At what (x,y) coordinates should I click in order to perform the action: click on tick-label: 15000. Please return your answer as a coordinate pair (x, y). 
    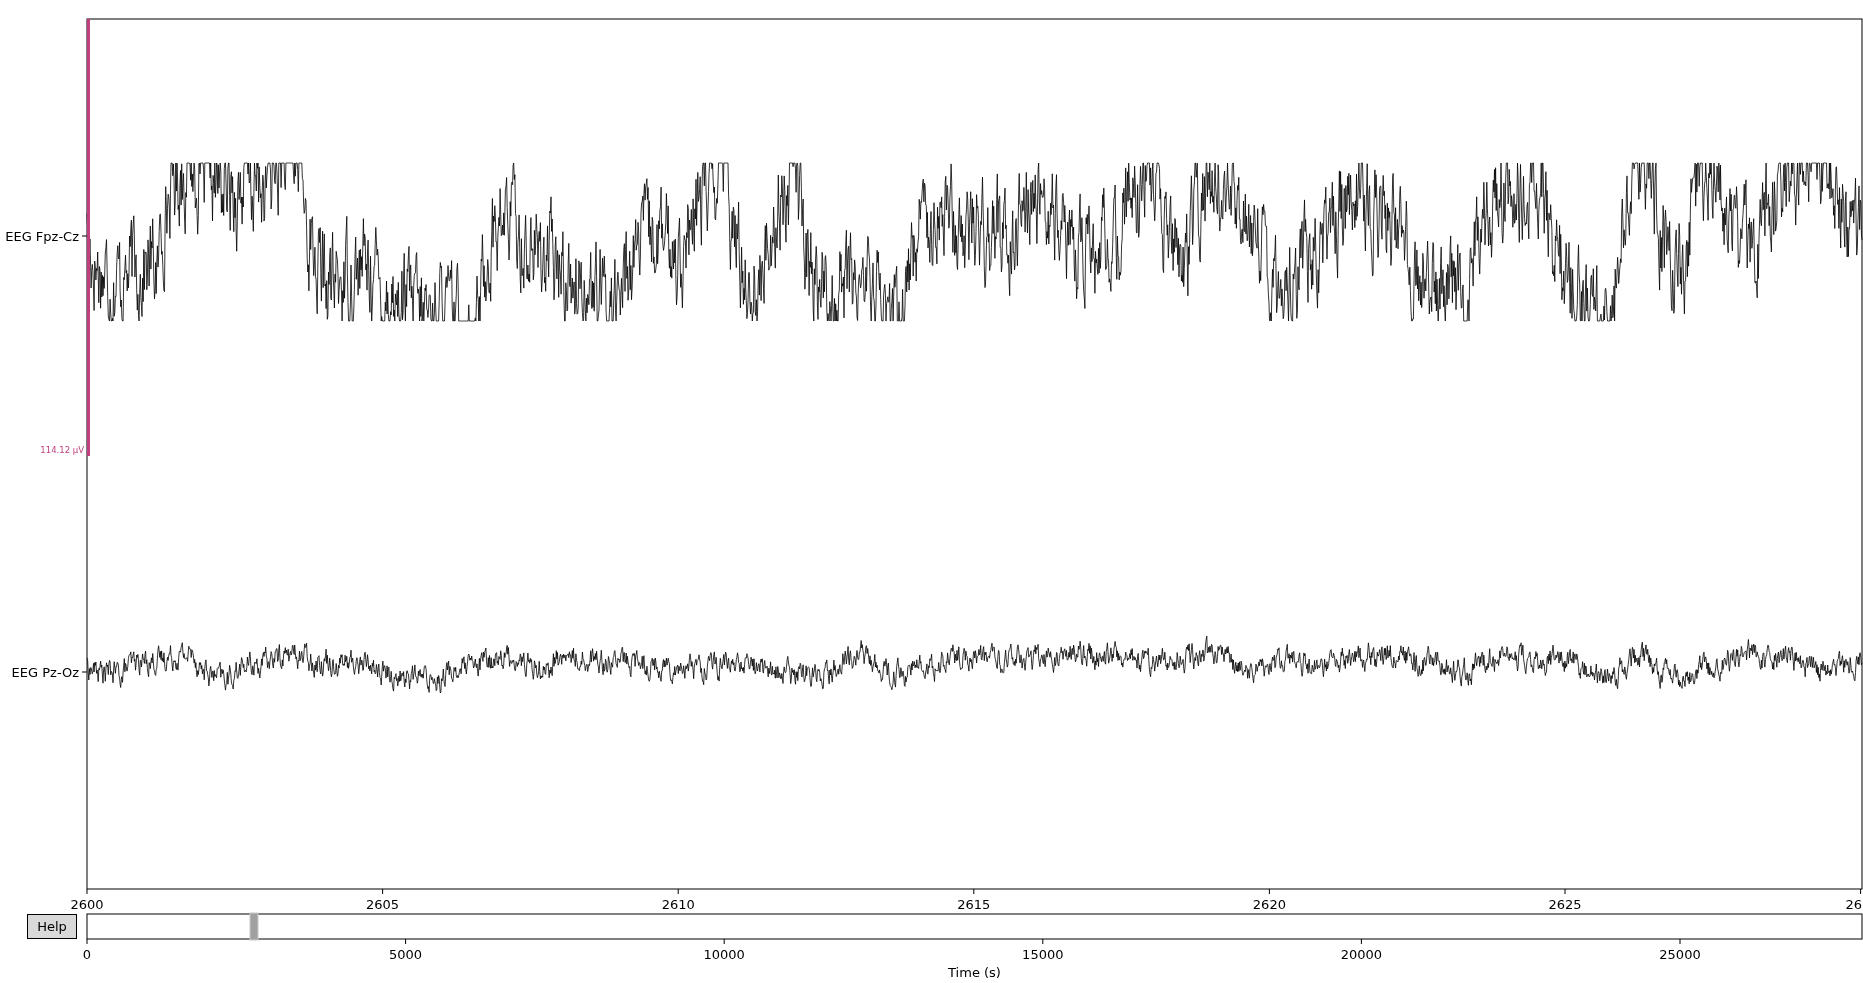
    Looking at the image, I should click on (1043, 954).